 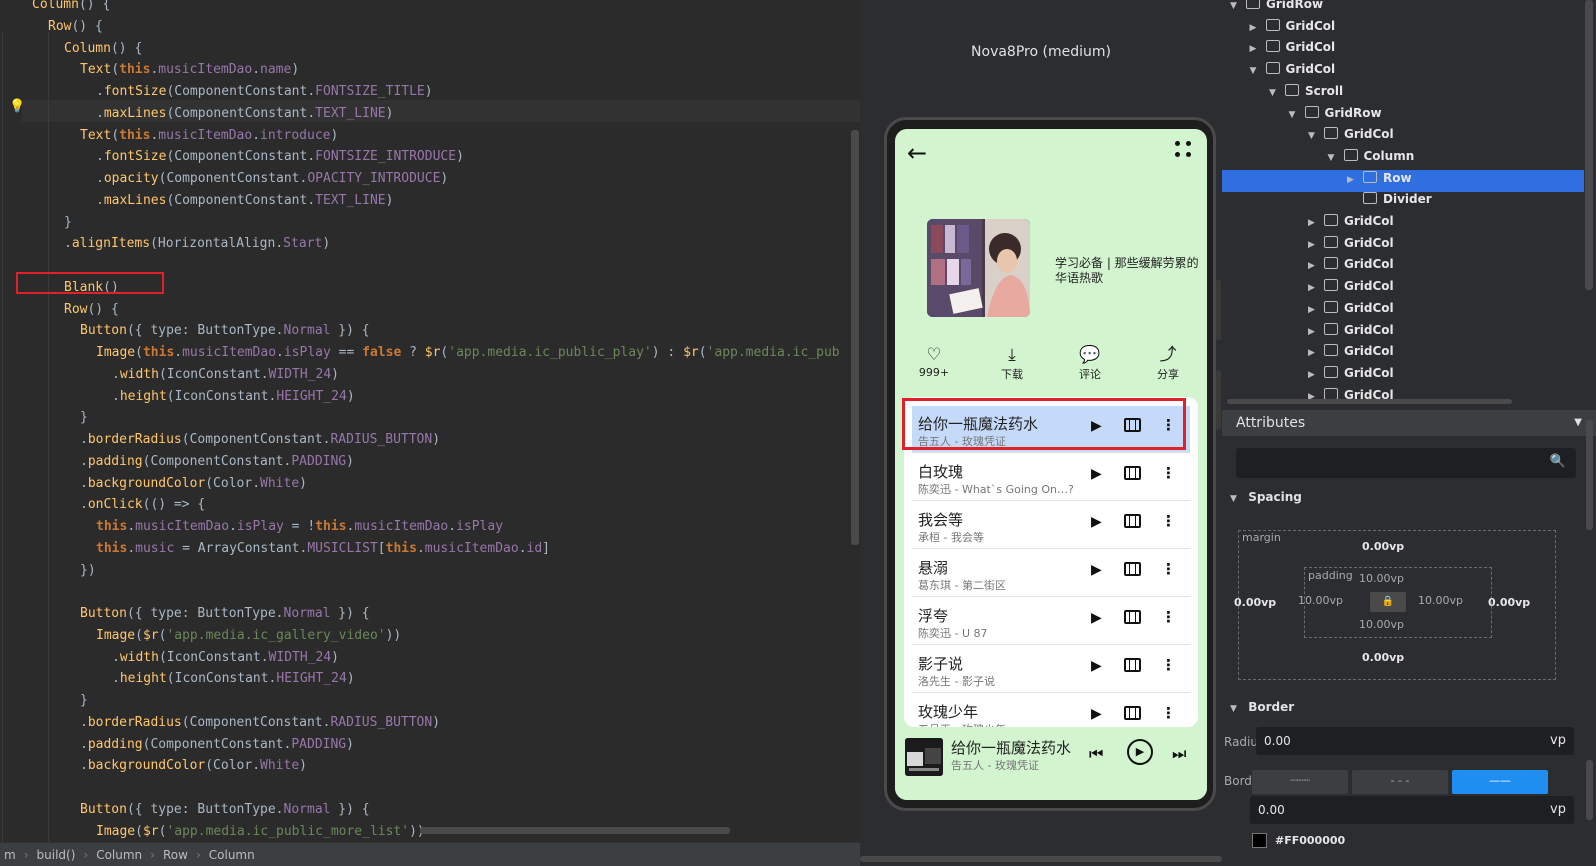 I want to click on border-width-input: 0.00 vp, so click(x=1412, y=810).